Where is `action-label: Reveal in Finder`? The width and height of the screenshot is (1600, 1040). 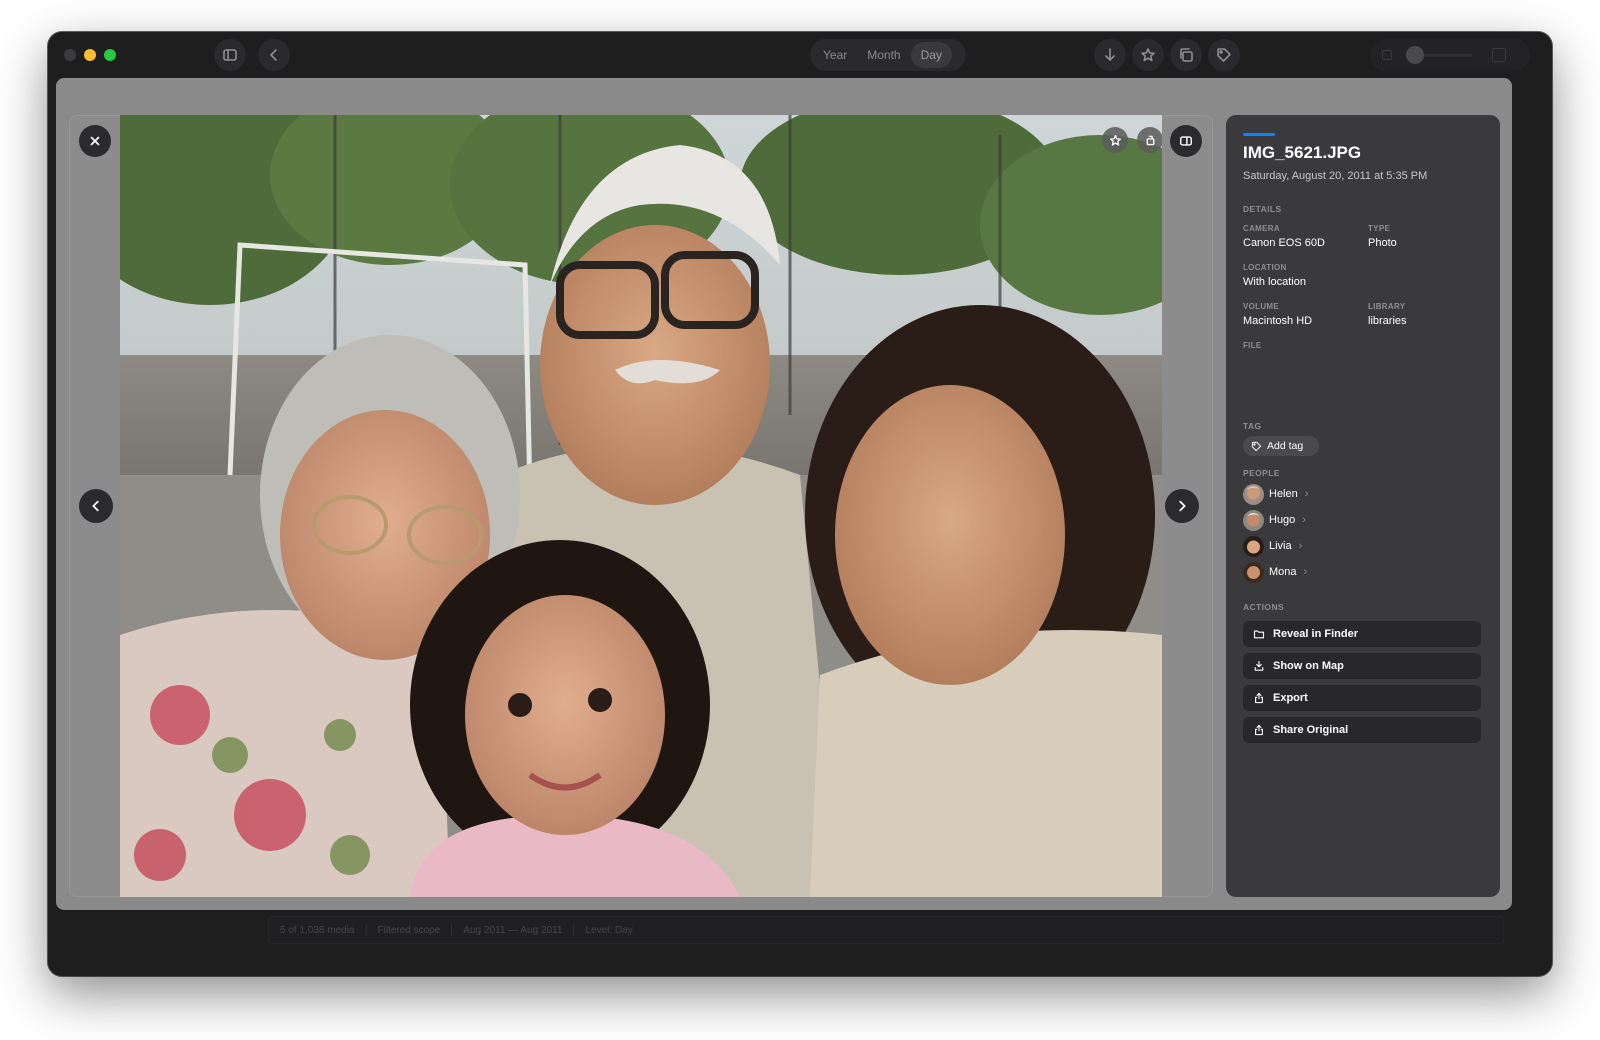
action-label: Reveal in Finder is located at coordinates (1315, 634).